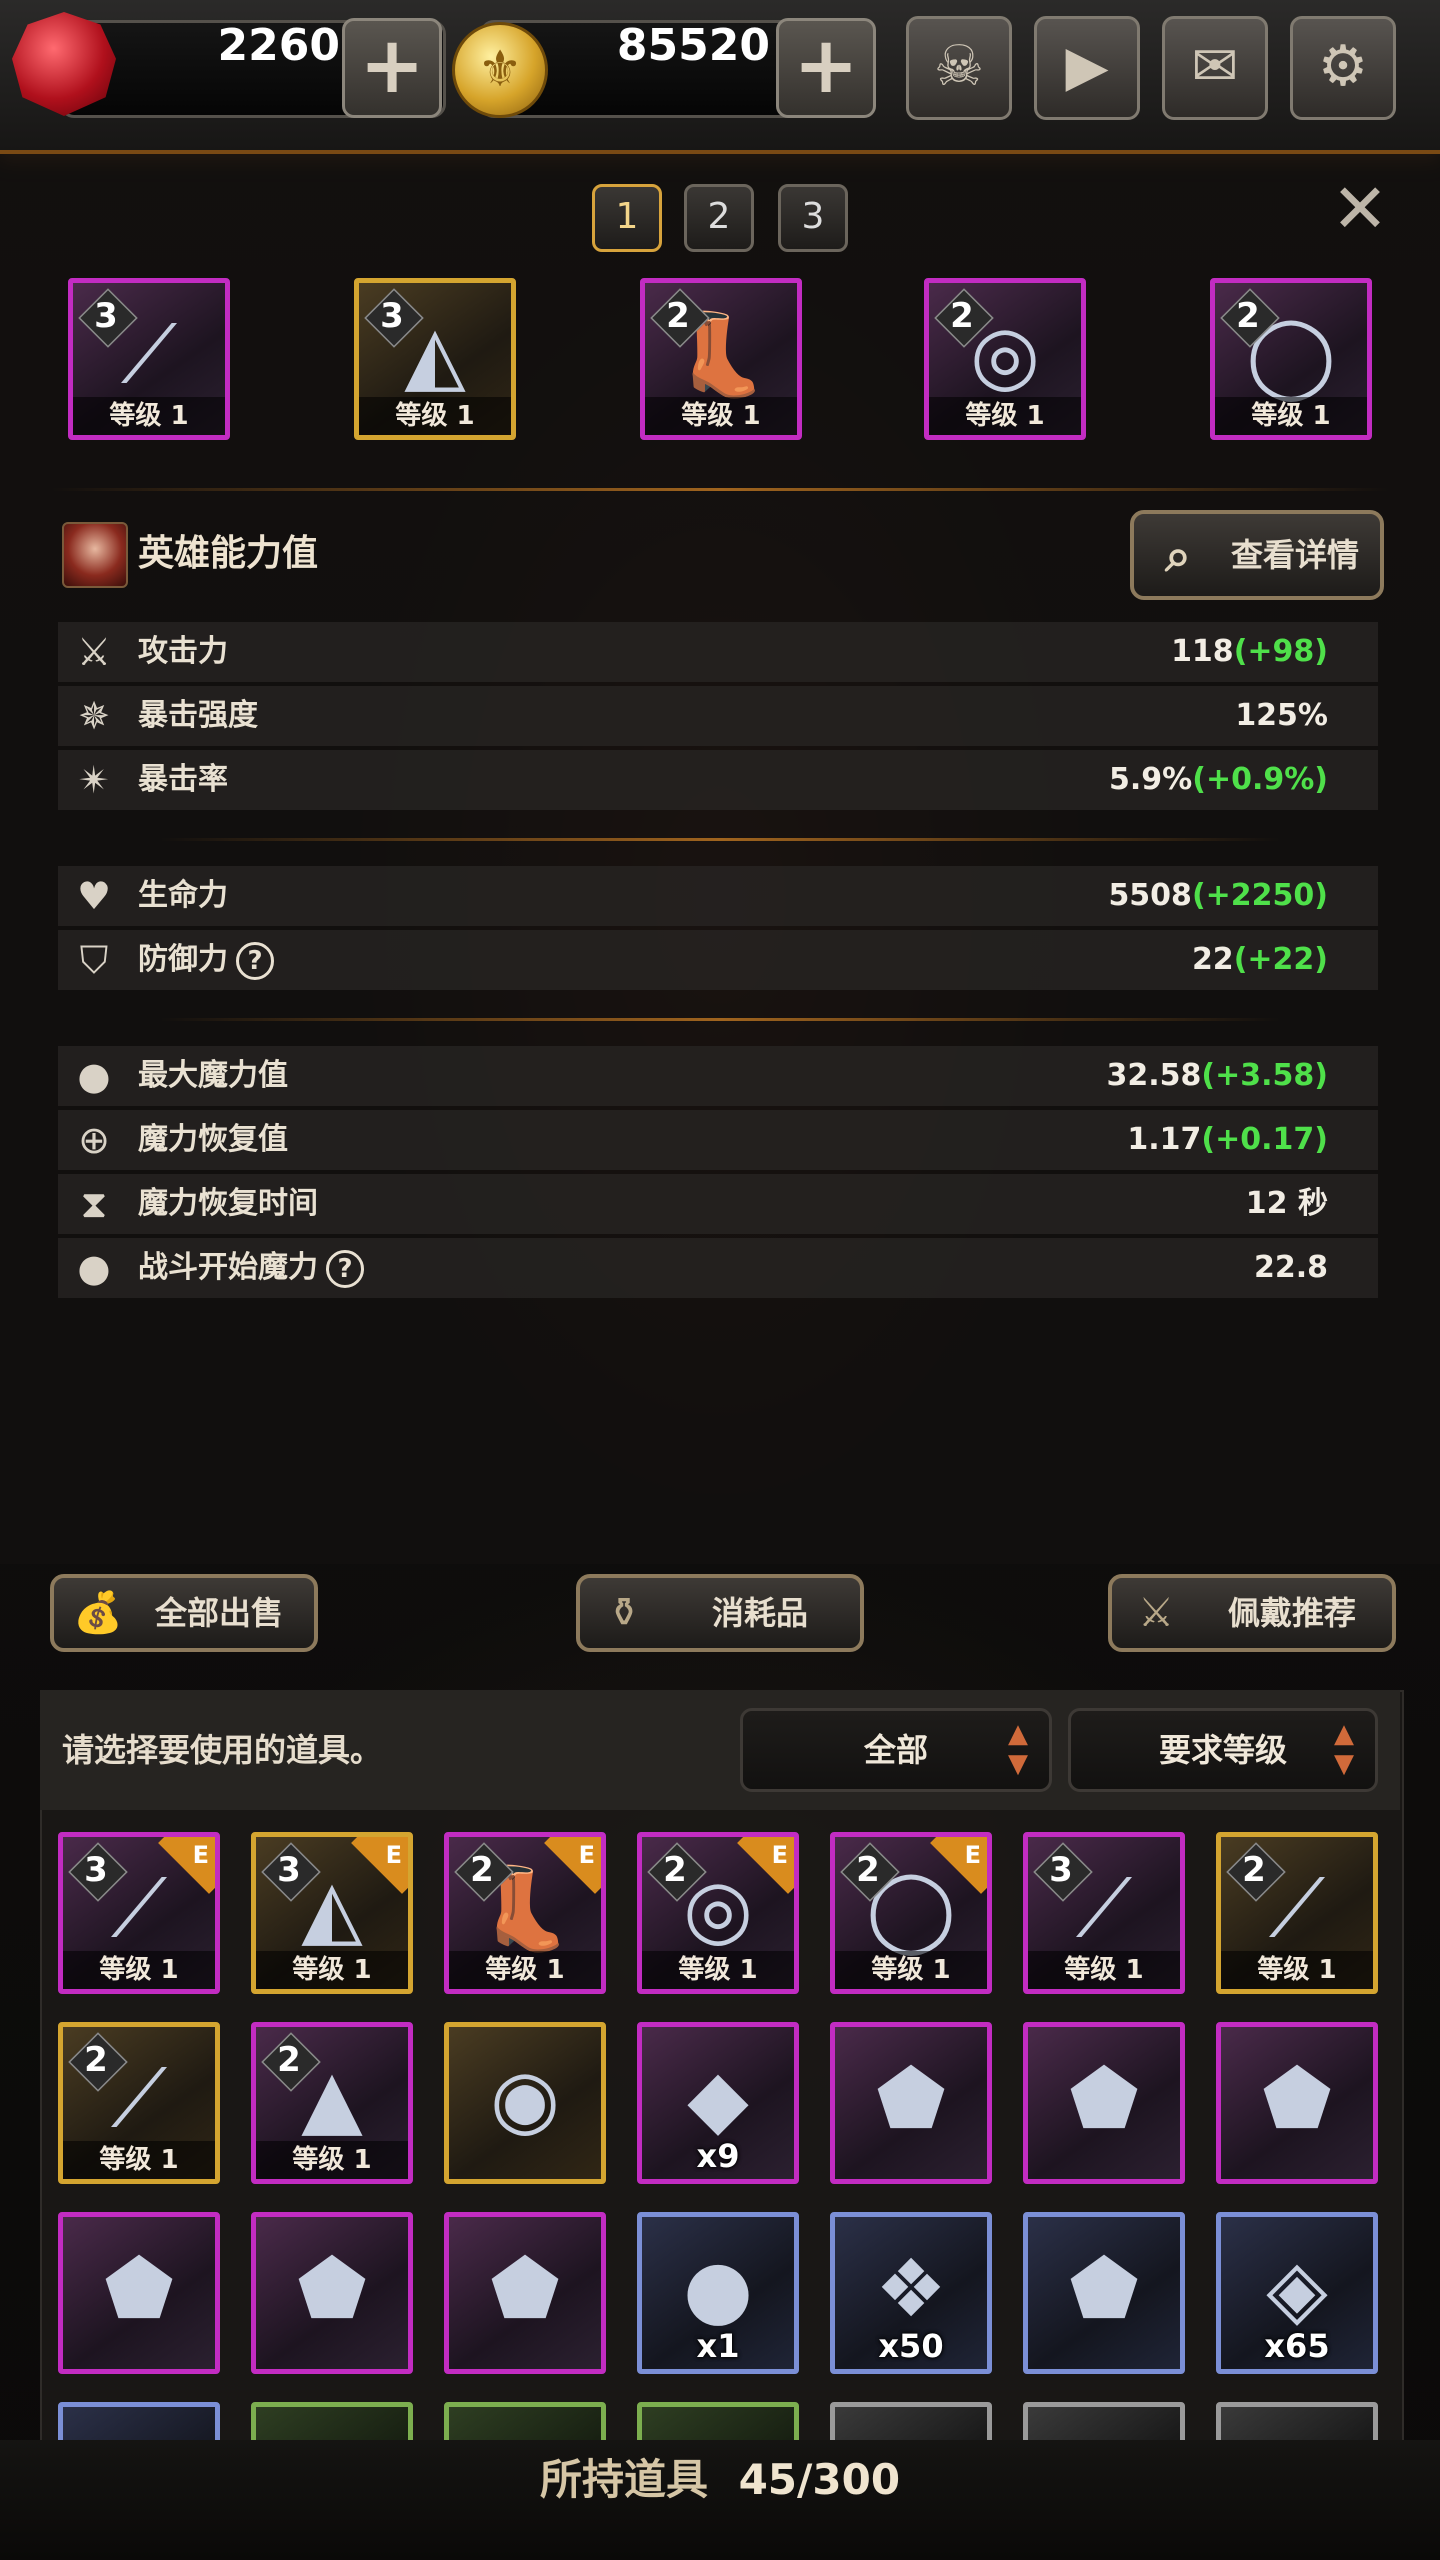 This screenshot has height=2560, width=1440. Describe the element at coordinates (139, 1913) in the screenshot. I see `inventory-item: ⟋ 3 E 等级 1` at that location.